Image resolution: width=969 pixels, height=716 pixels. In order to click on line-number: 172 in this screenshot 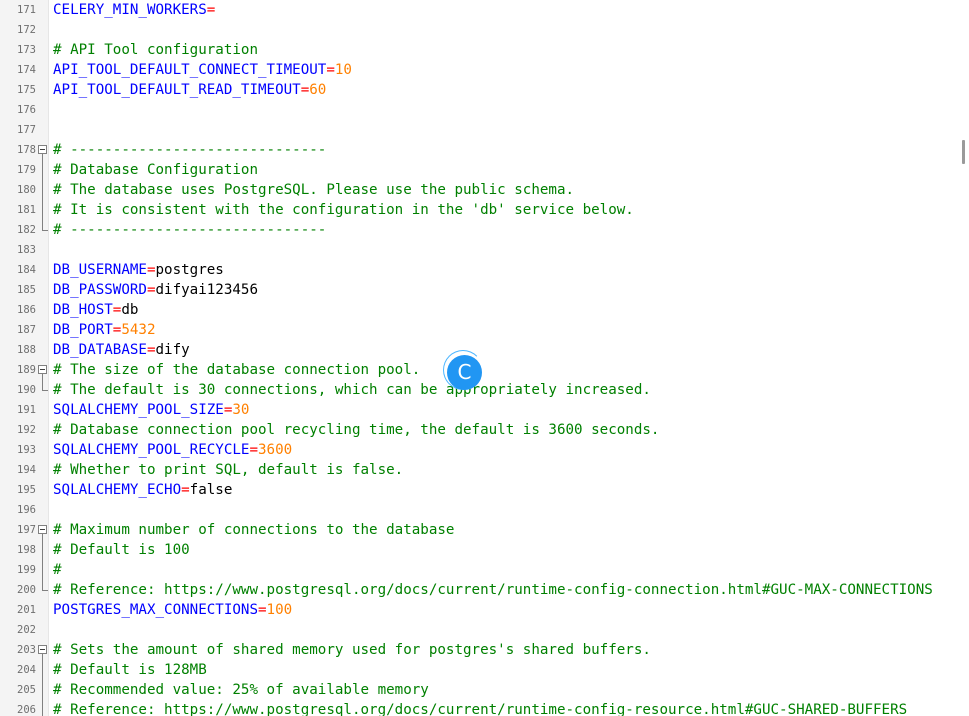, I will do `click(26, 30)`.